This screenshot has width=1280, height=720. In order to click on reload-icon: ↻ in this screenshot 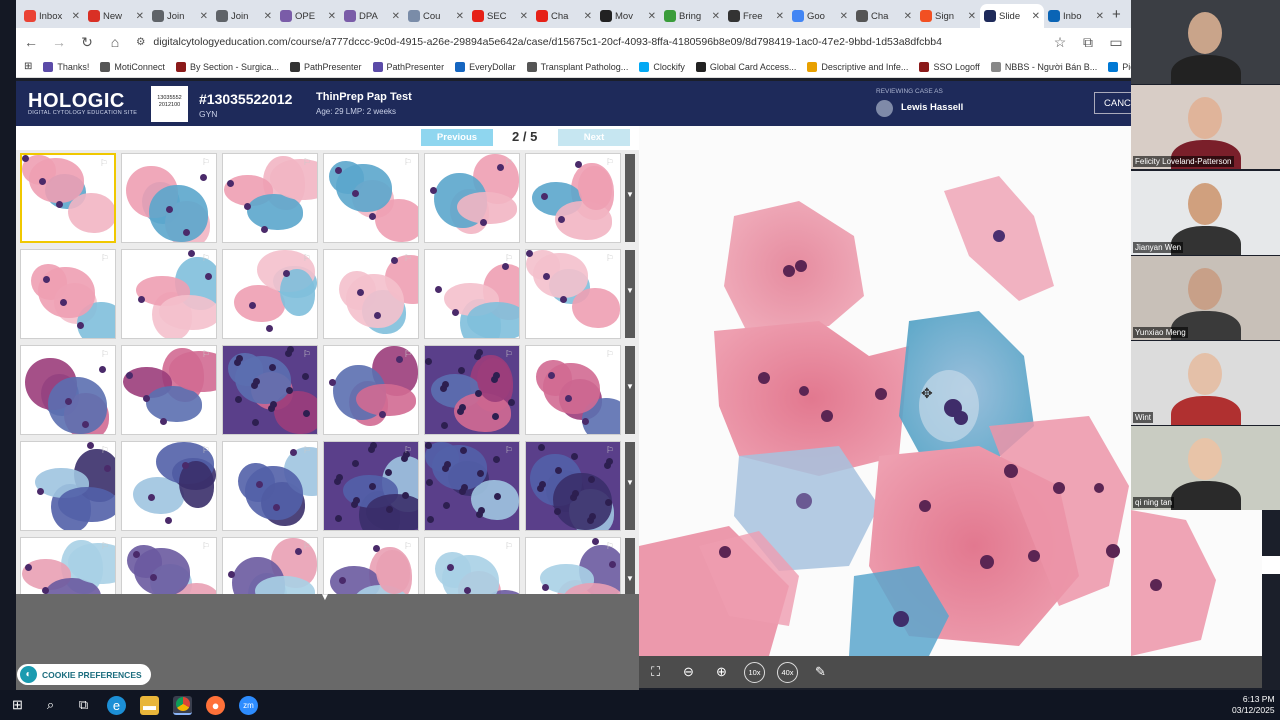, I will do `click(87, 42)`.